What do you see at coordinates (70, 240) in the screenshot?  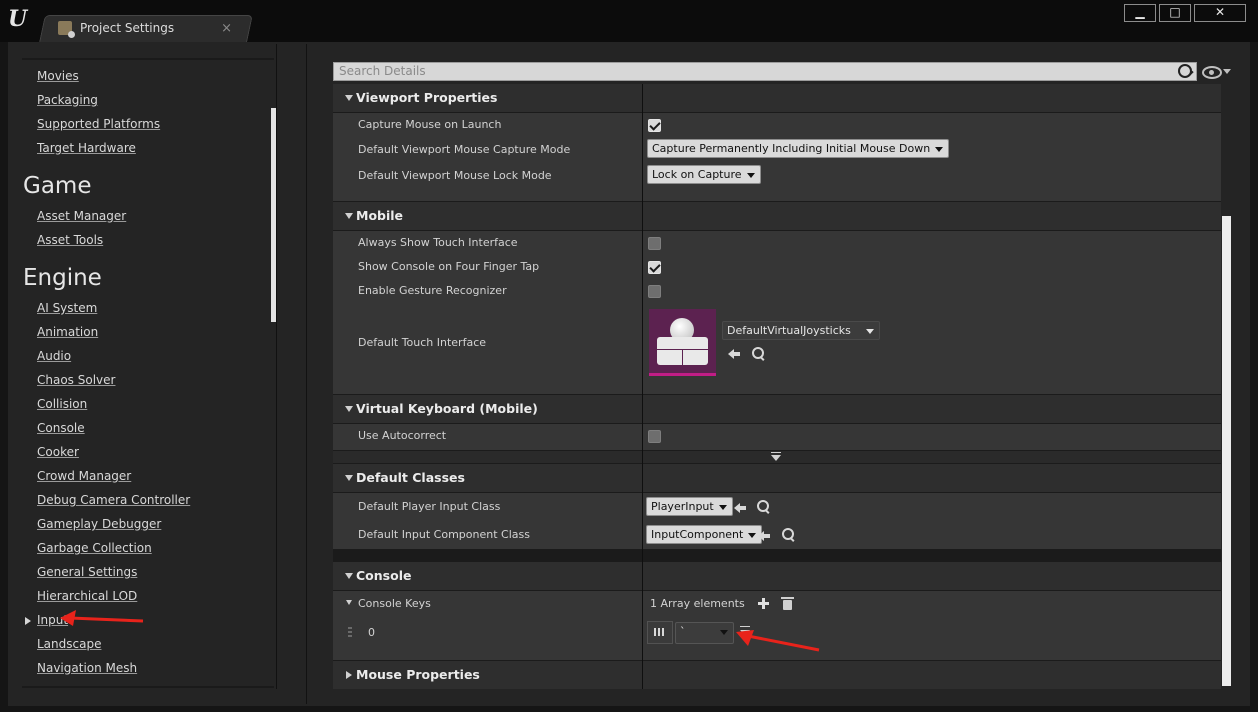 I see `sidebar-item-asset-tools: Asset Tools` at bounding box center [70, 240].